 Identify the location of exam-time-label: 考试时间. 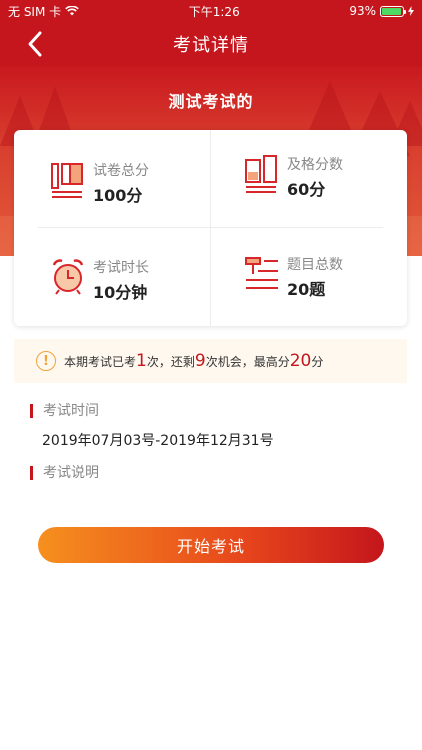
(64, 411).